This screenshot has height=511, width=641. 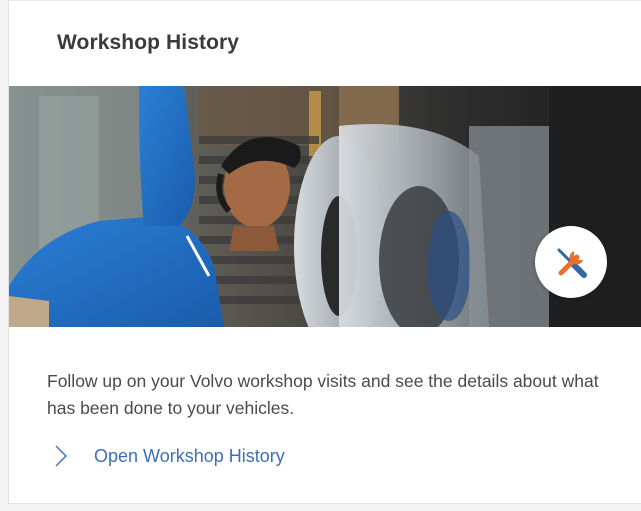 I want to click on card-title: Workshop History, so click(x=148, y=42).